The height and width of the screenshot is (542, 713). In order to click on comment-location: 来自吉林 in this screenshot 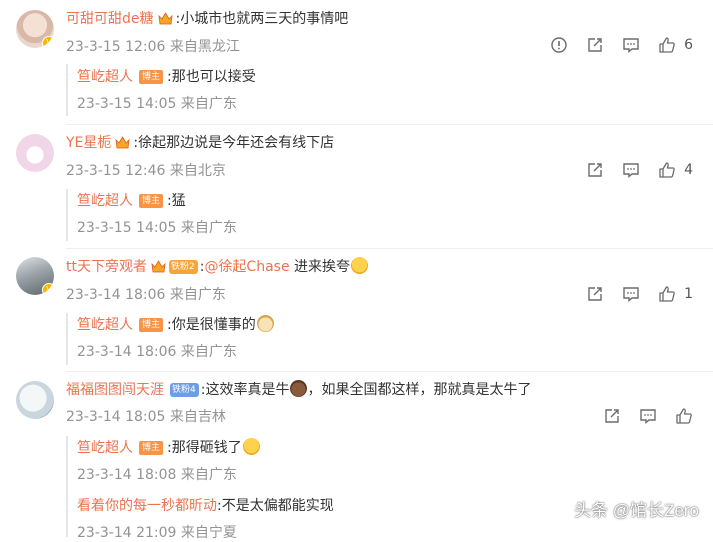, I will do `click(197, 417)`.